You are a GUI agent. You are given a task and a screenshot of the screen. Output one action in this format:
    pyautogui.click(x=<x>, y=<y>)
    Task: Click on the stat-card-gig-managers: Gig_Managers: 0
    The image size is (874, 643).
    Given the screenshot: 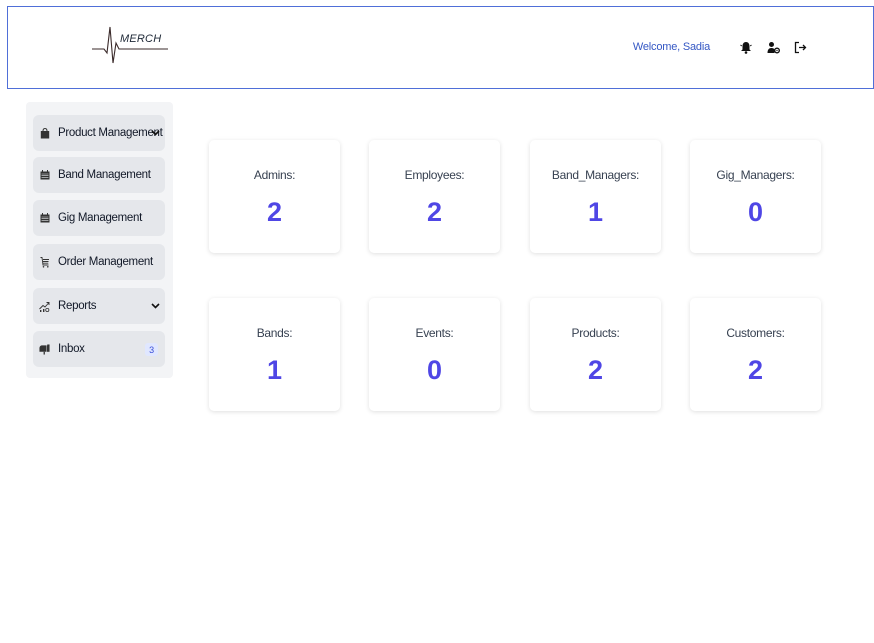 What is the action you would take?
    pyautogui.click(x=755, y=196)
    